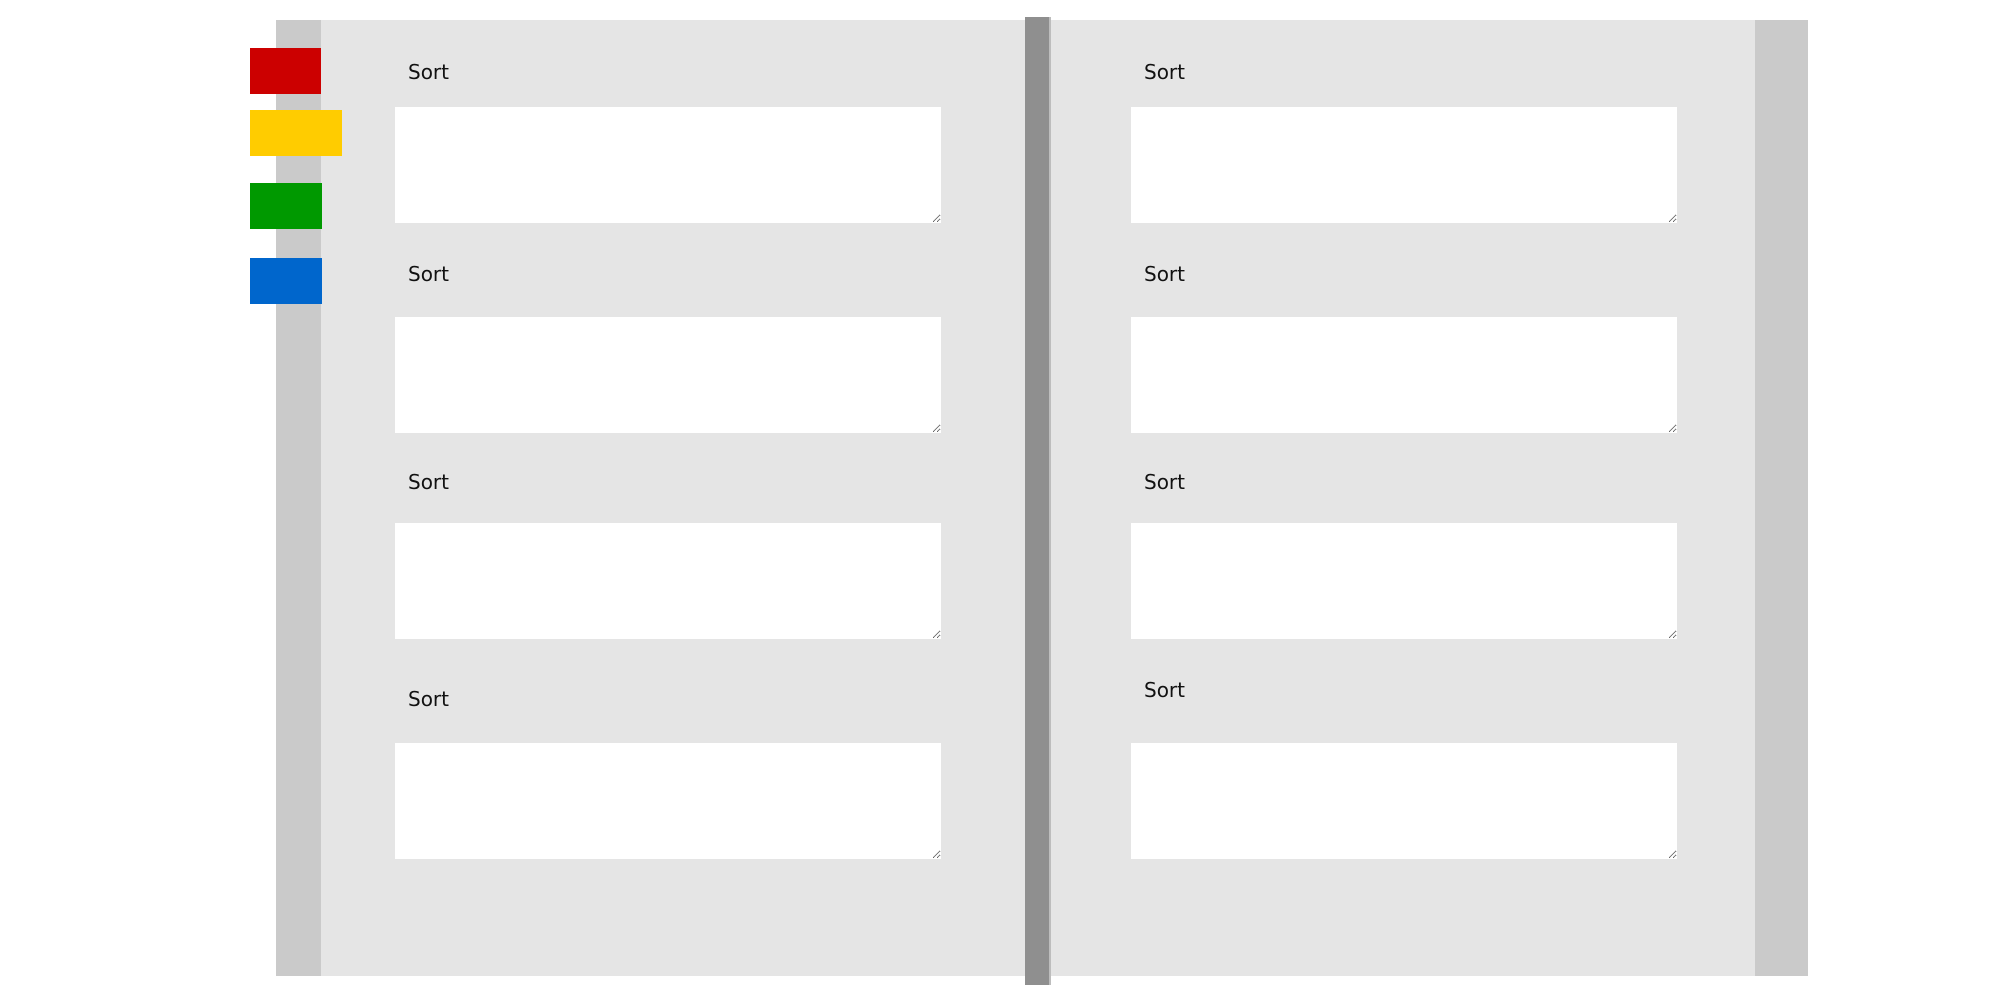  What do you see at coordinates (428, 699) in the screenshot?
I see `sort-label-left-4: Sort` at bounding box center [428, 699].